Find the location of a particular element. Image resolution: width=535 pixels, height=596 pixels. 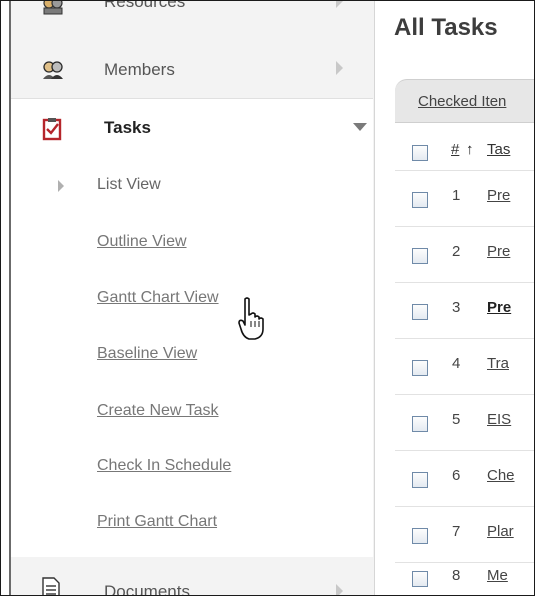

sidebar-item-resources: Resources is located at coordinates (192, 11).